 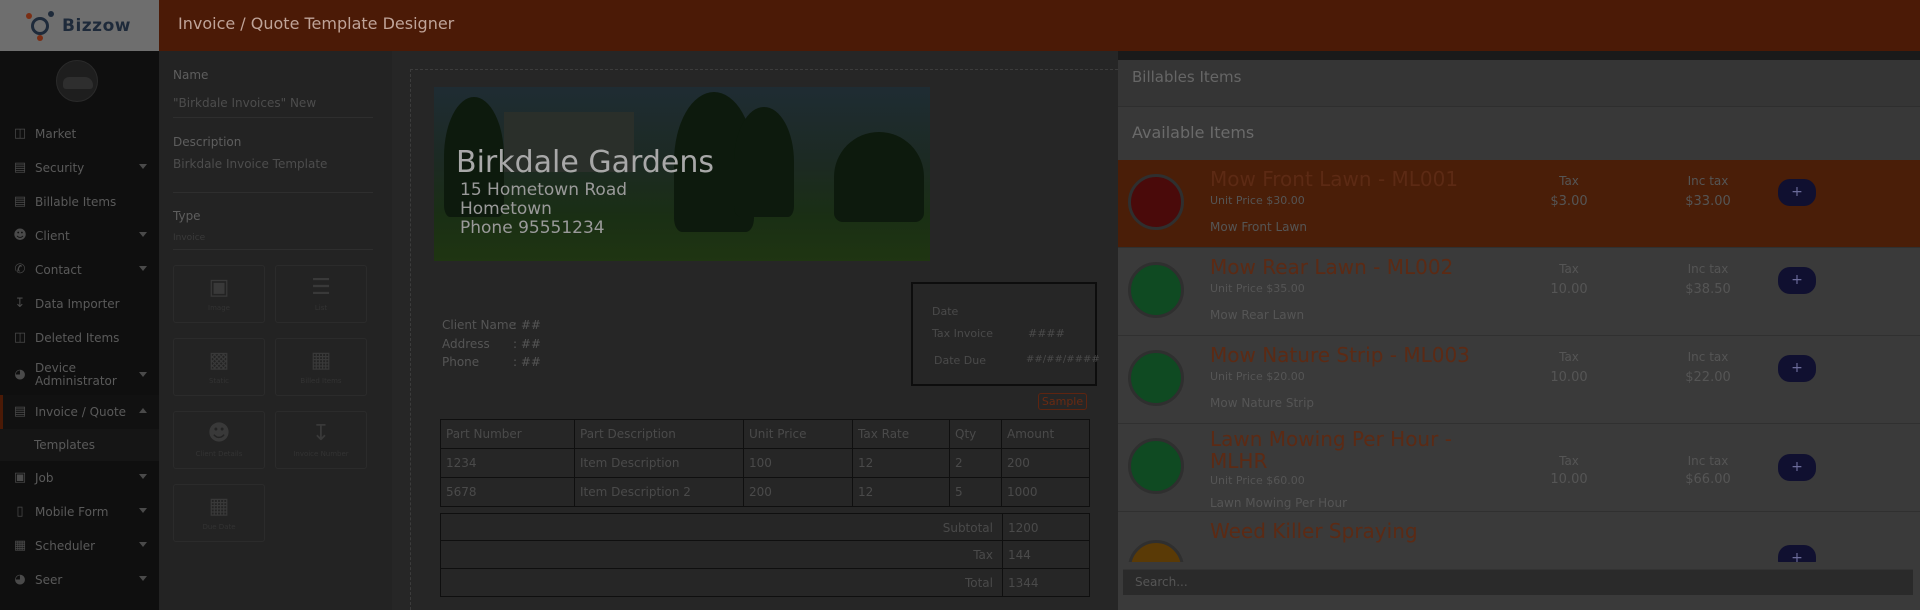 I want to click on sample-badge: Sample, so click(x=1062, y=401).